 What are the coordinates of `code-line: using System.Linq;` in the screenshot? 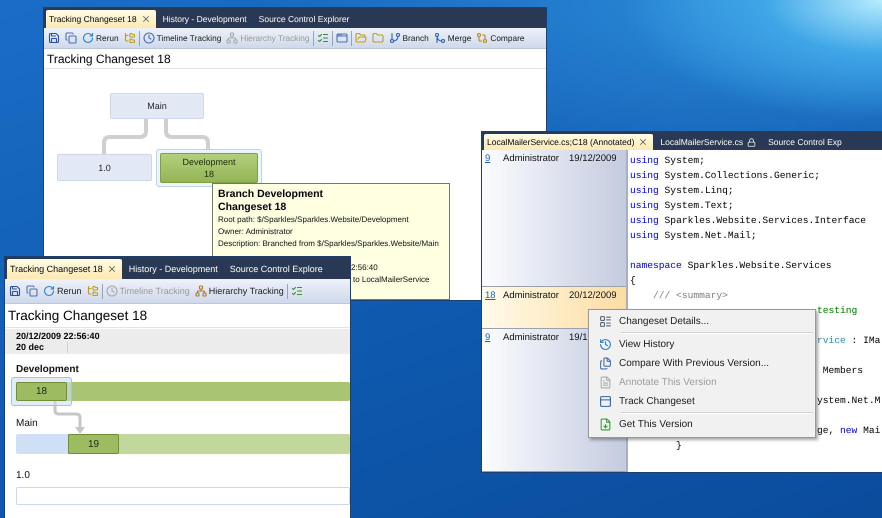 It's located at (682, 190).